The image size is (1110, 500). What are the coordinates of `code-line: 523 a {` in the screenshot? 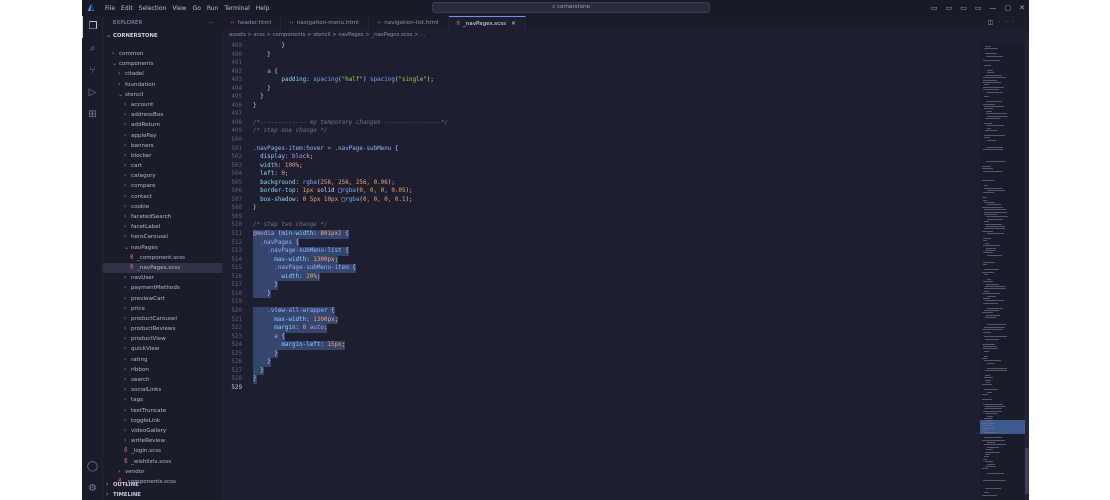 It's located at (601, 337).